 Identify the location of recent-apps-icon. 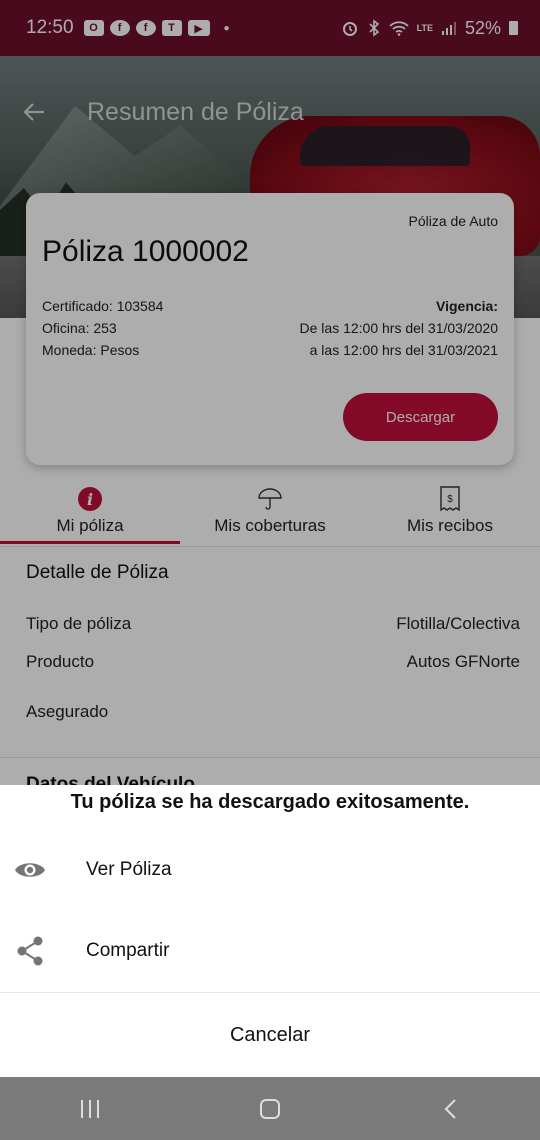
(90, 1108).